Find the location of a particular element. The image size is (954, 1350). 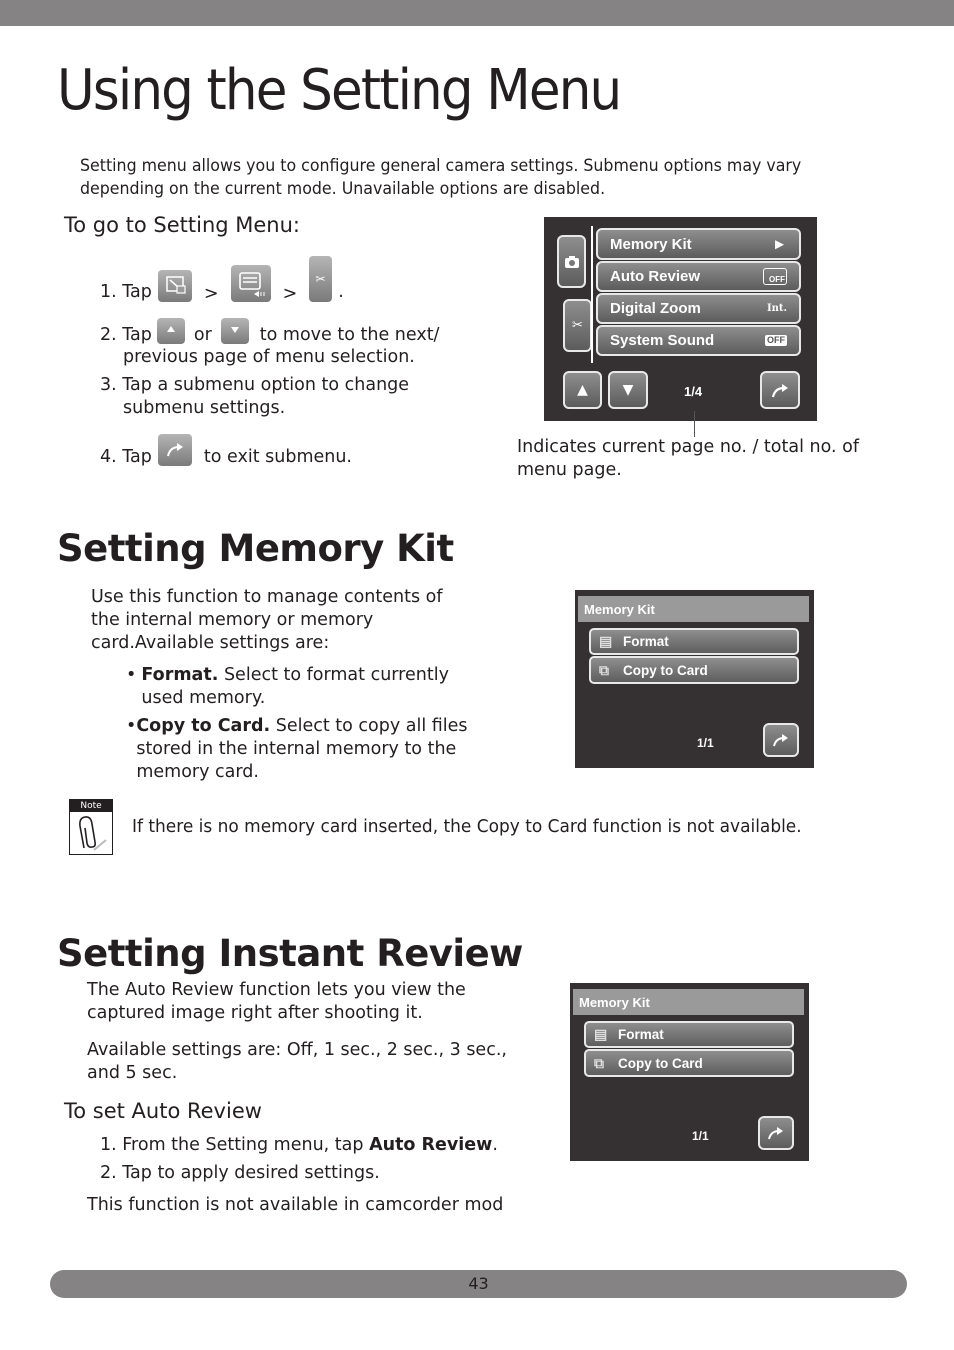

down-arrow-icon is located at coordinates (234, 331).